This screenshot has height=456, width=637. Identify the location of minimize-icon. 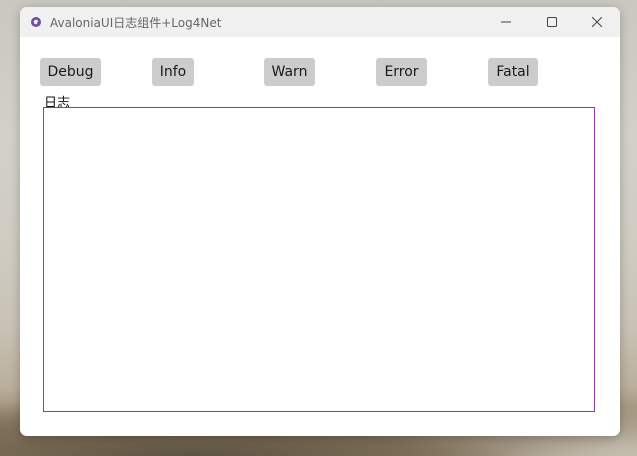
(506, 22).